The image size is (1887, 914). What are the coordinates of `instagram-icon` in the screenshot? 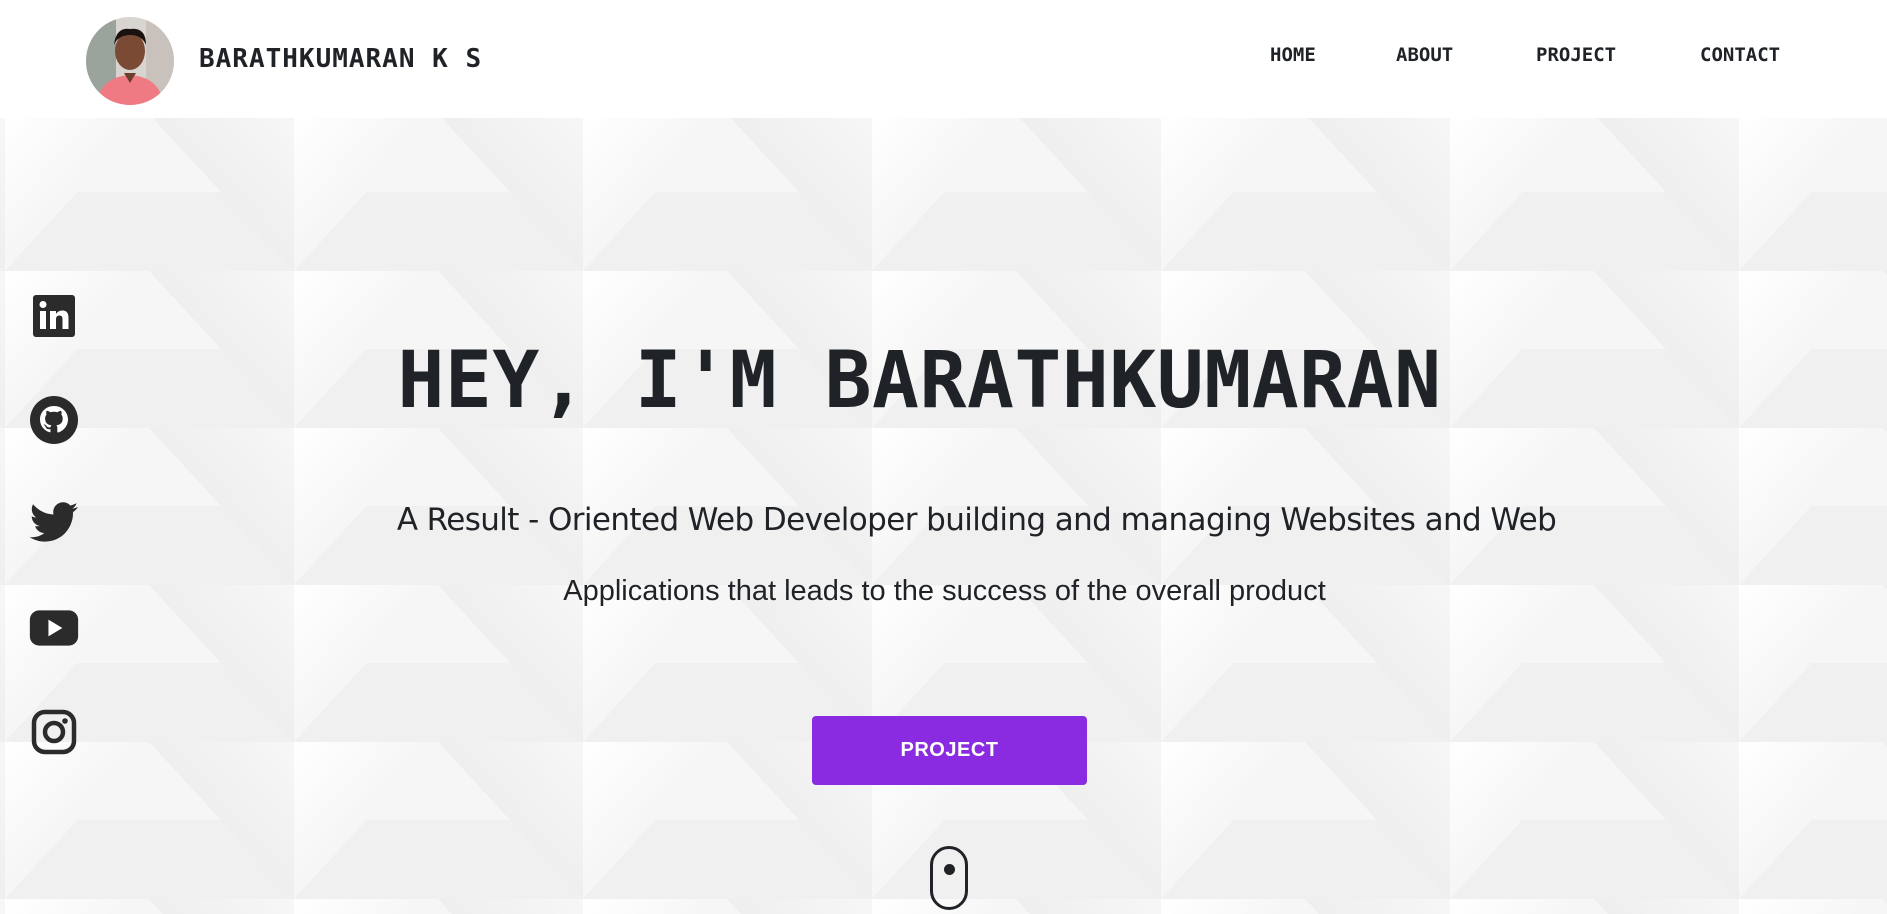 It's located at (54, 732).